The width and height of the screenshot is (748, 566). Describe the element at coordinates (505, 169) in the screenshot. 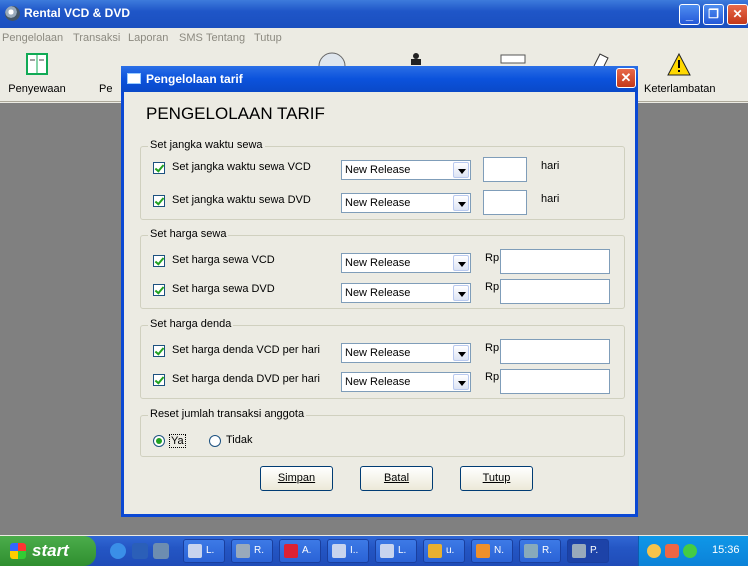

I see `input-jangka-vcd` at that location.